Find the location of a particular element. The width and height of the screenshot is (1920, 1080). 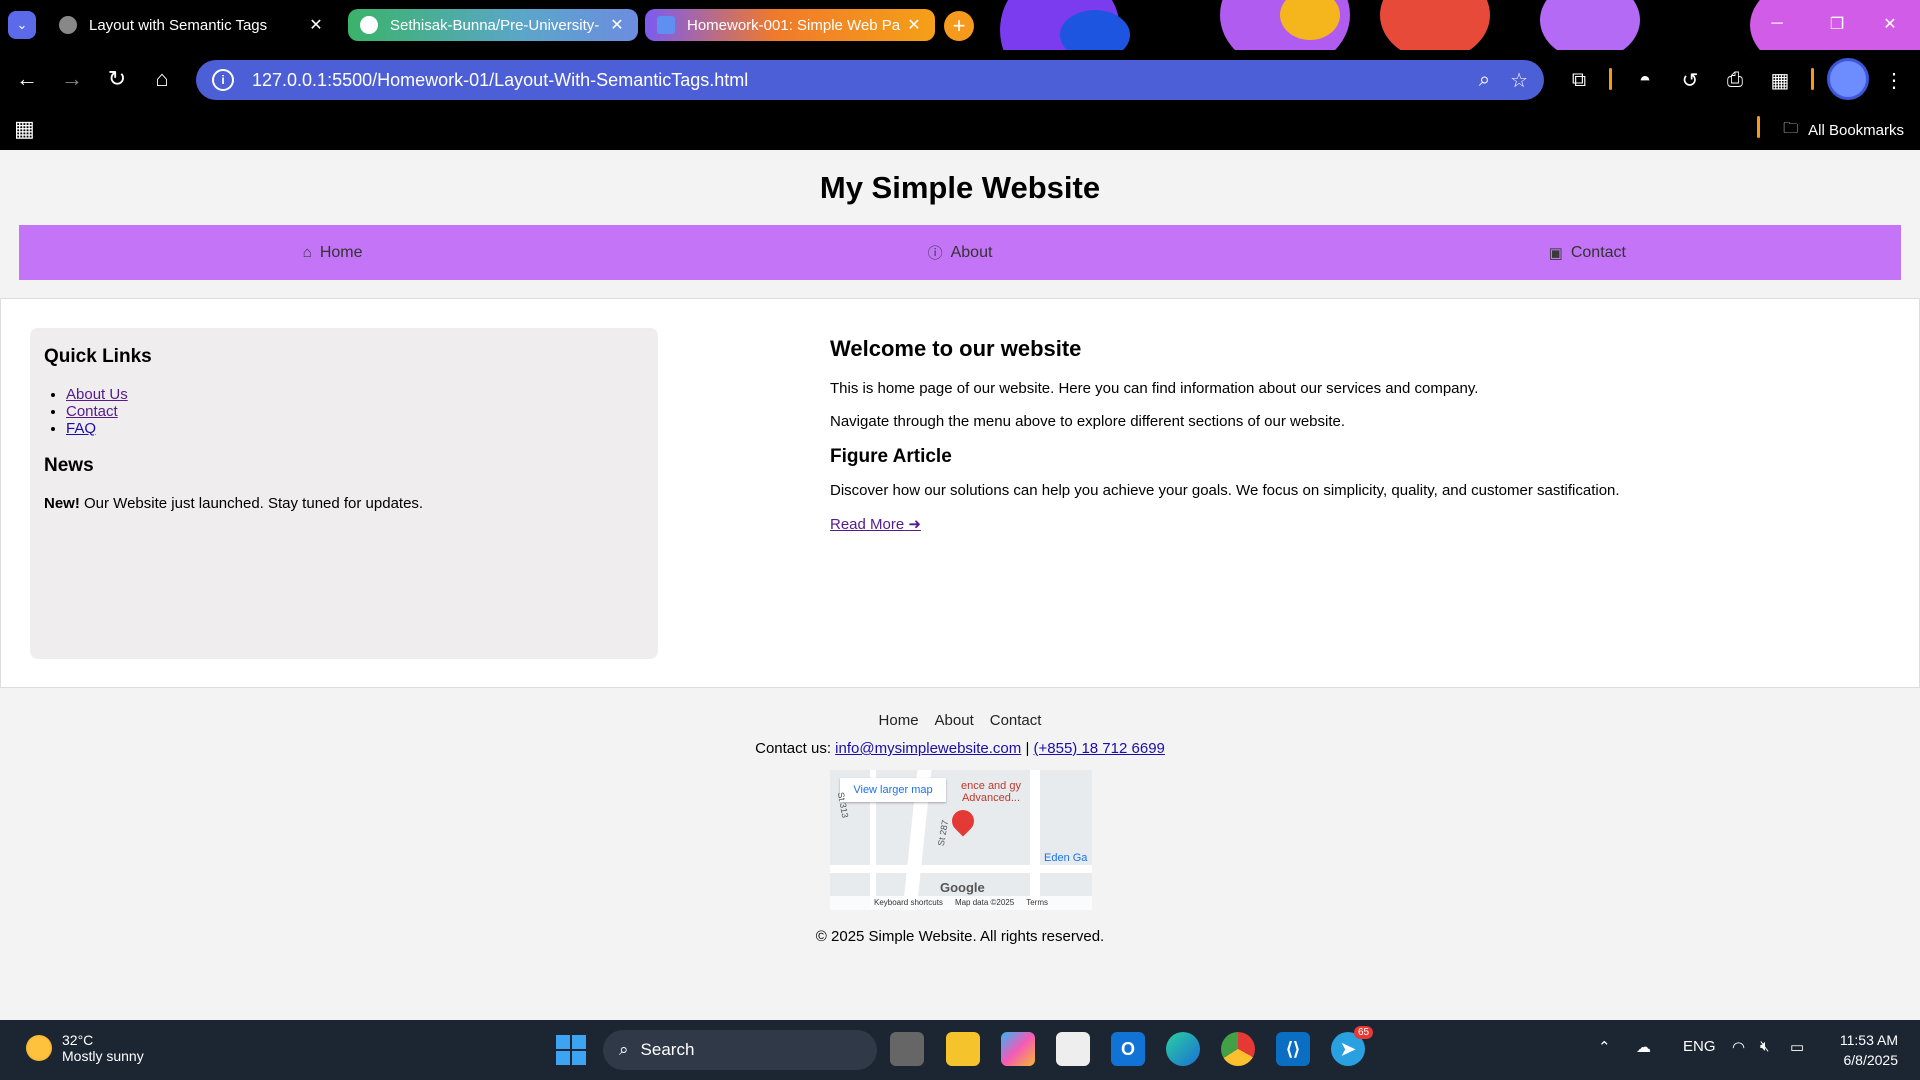

map-attribution: Keyboard shortcuts Map data ©2025 Terms is located at coordinates (961, 903).